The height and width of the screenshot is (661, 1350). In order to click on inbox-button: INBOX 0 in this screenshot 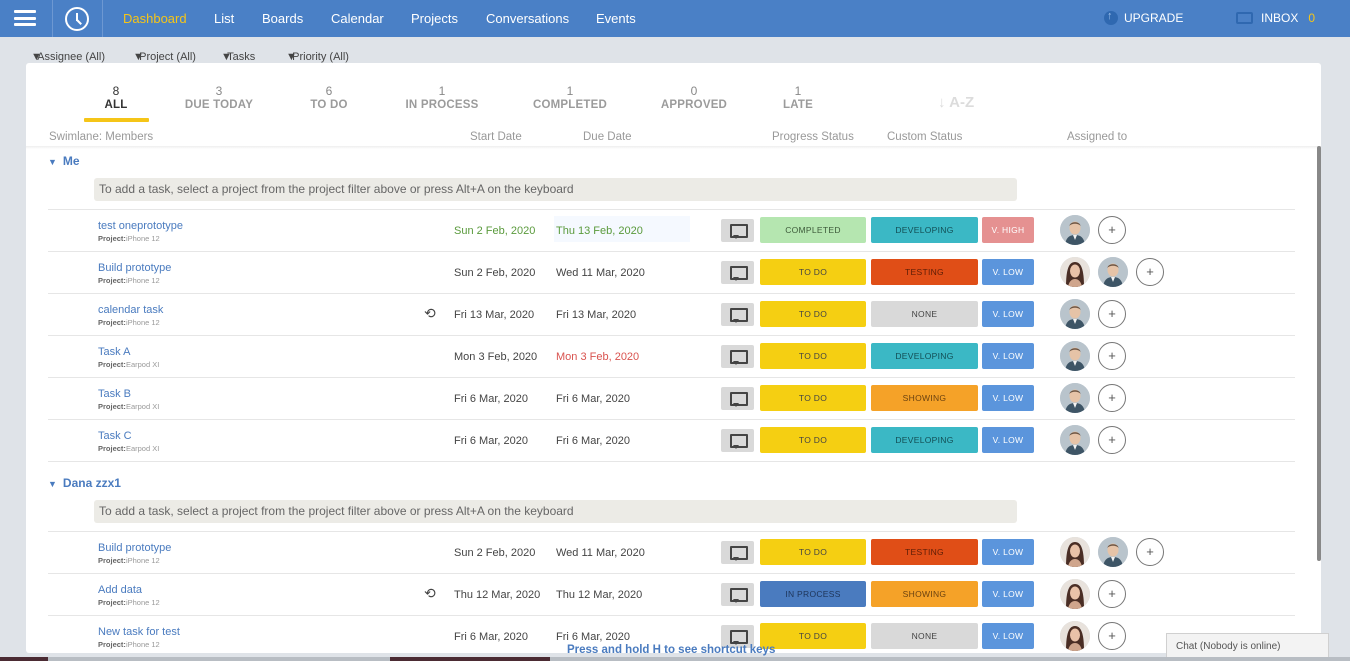, I will do `click(1275, 18)`.